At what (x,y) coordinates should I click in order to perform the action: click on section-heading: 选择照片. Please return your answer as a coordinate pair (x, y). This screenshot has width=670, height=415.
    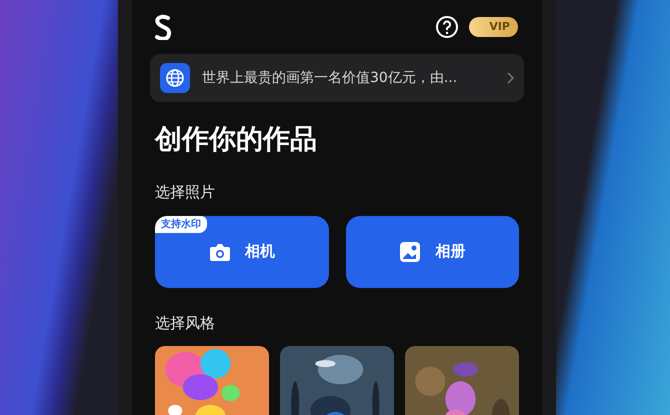
    Looking at the image, I should click on (185, 192).